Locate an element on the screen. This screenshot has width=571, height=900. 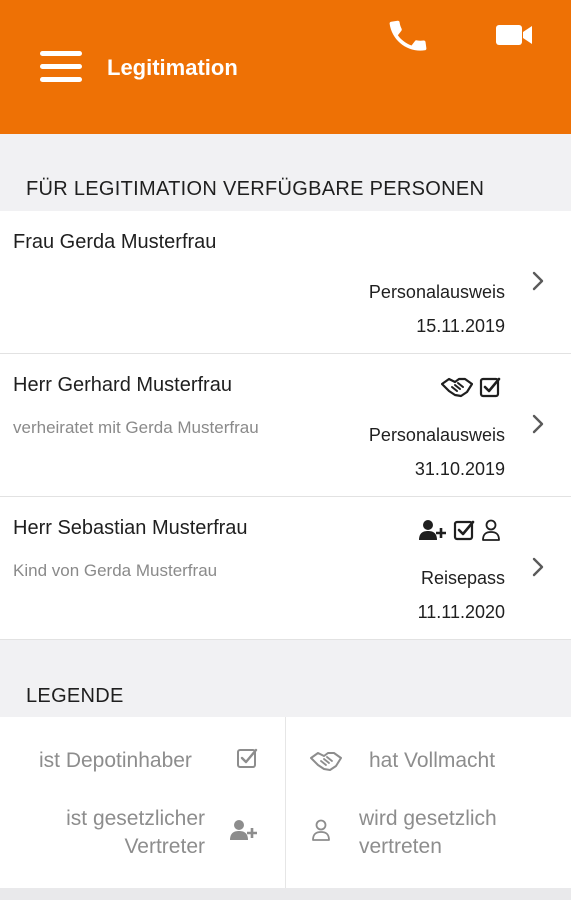
document-date: 11.11.2020 is located at coordinates (461, 612).